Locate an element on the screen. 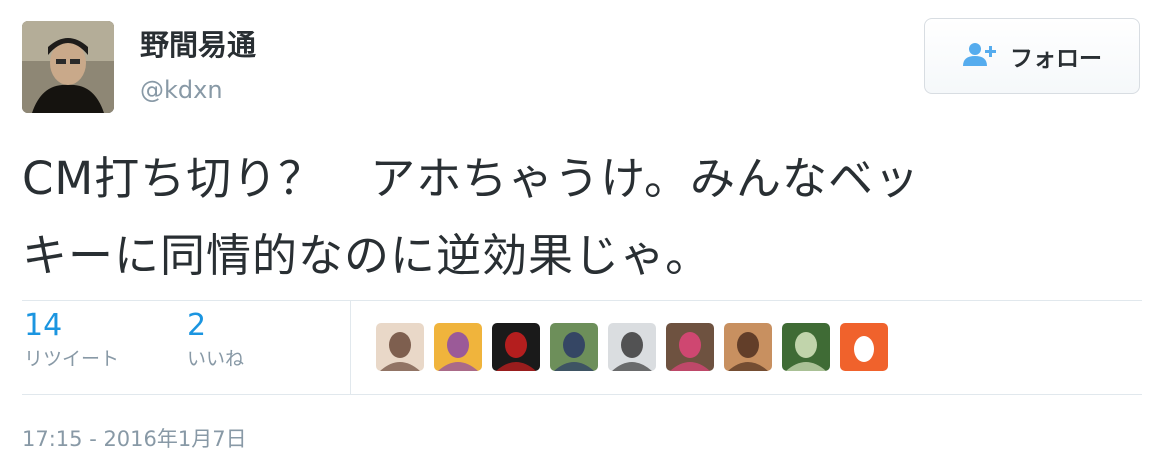 The width and height of the screenshot is (1166, 464). retweet-stat: 14 リツイート is located at coordinates (71, 339).